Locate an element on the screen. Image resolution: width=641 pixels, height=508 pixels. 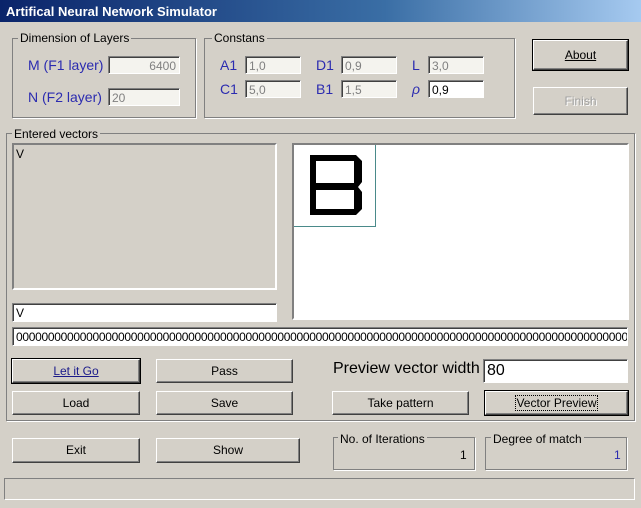
show-button: Show is located at coordinates (228, 450).